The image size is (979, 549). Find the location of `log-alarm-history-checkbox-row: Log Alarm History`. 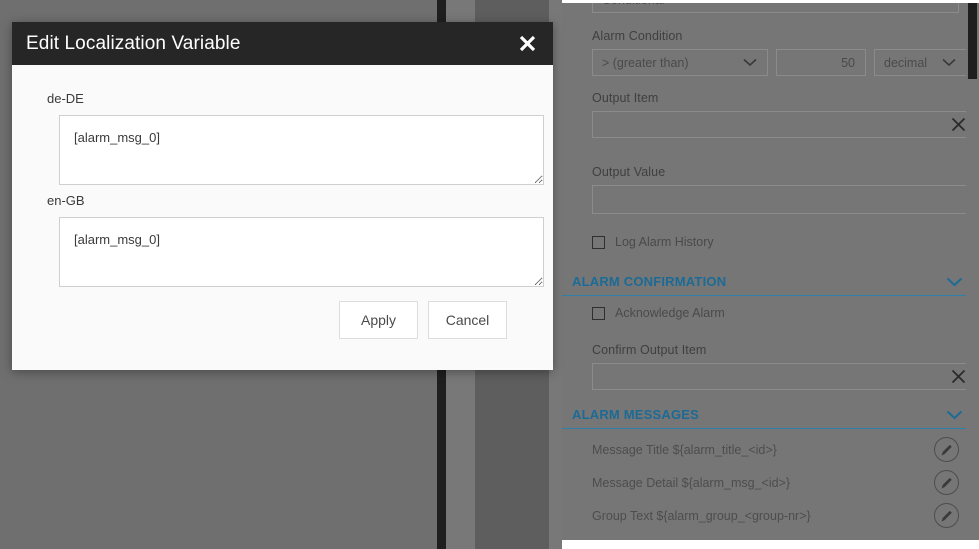

log-alarm-history-checkbox-row: Log Alarm History is located at coordinates (638, 242).